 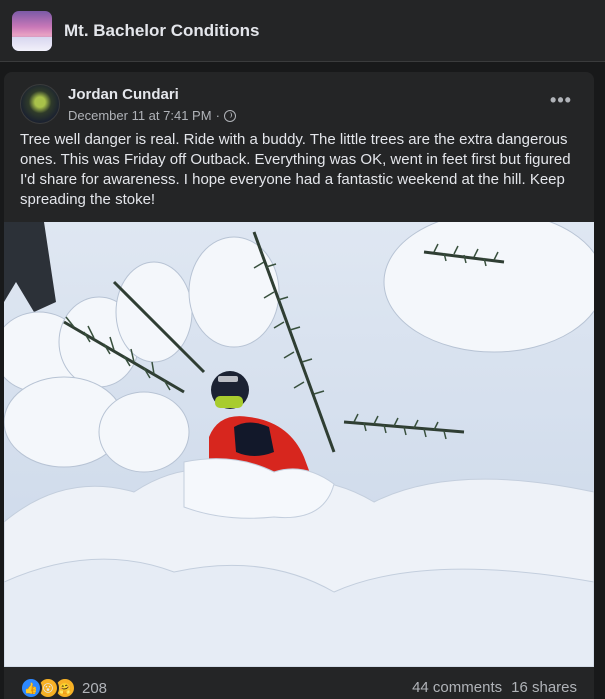 I want to click on group-title: Mt. Bachelor Conditions, so click(x=162, y=31).